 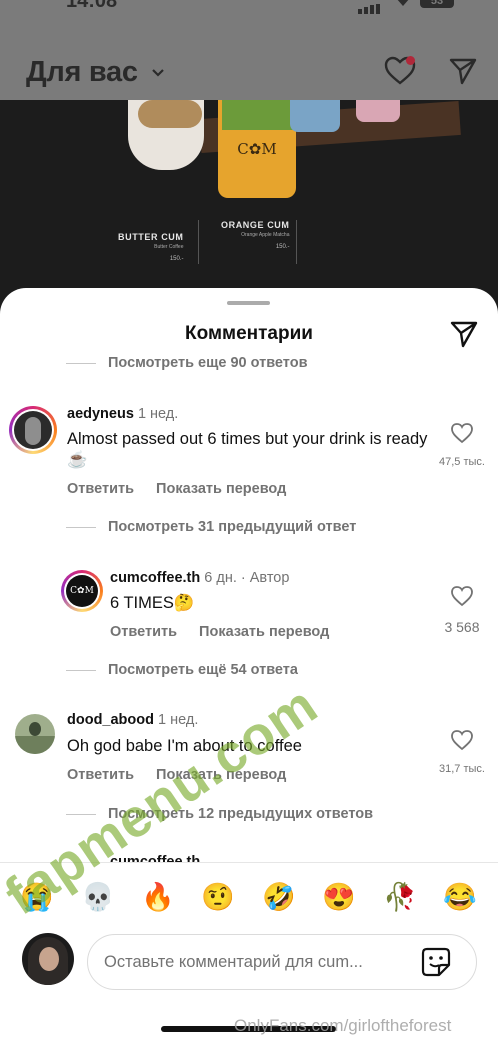 I want to click on sheet-drag-handle, so click(x=248, y=303).